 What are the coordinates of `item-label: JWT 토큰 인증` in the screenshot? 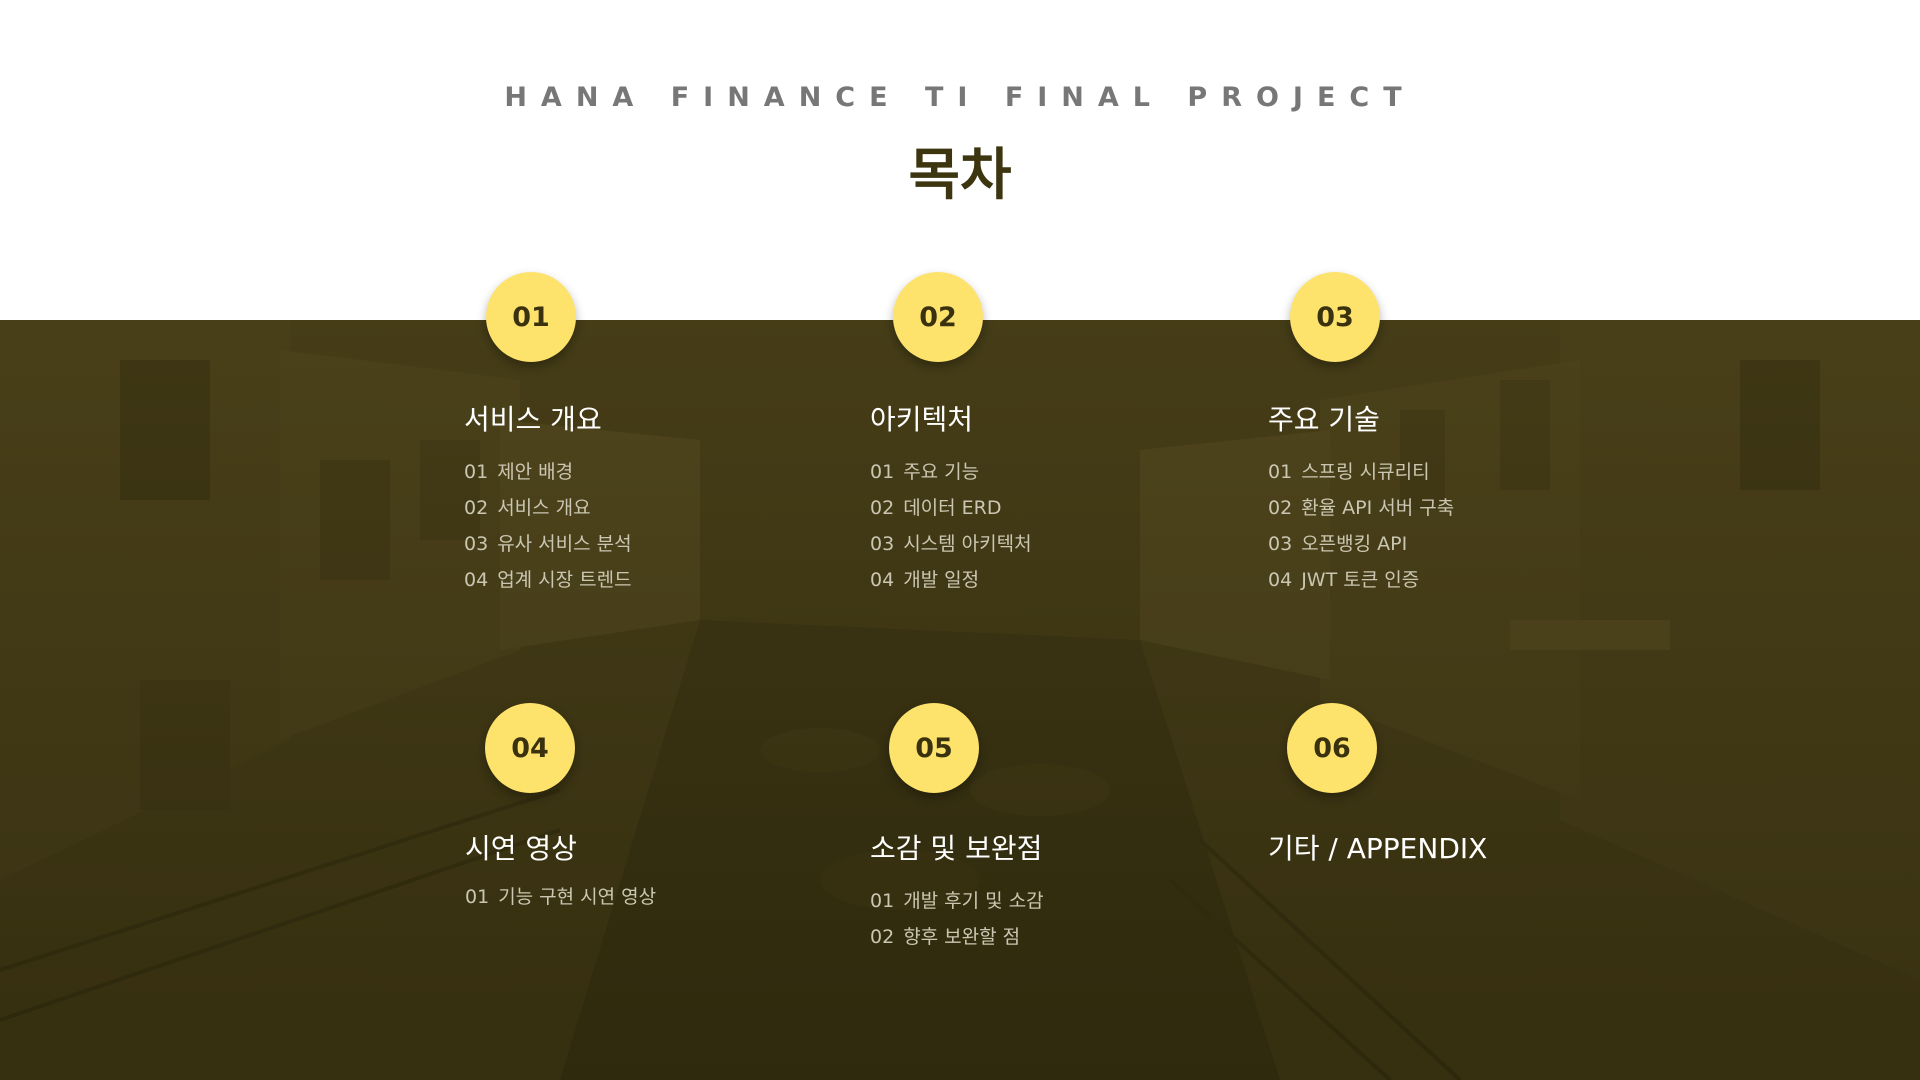 It's located at (1360, 580).